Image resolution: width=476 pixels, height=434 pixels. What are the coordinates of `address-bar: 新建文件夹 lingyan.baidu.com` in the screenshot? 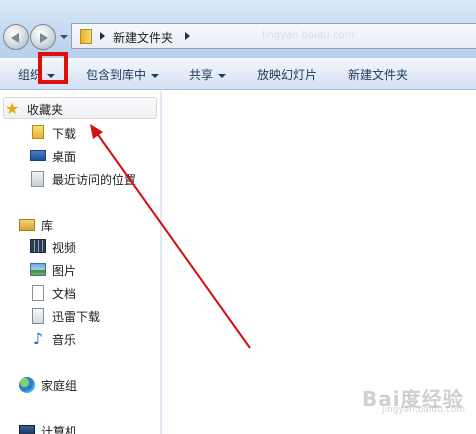 It's located at (273, 36).